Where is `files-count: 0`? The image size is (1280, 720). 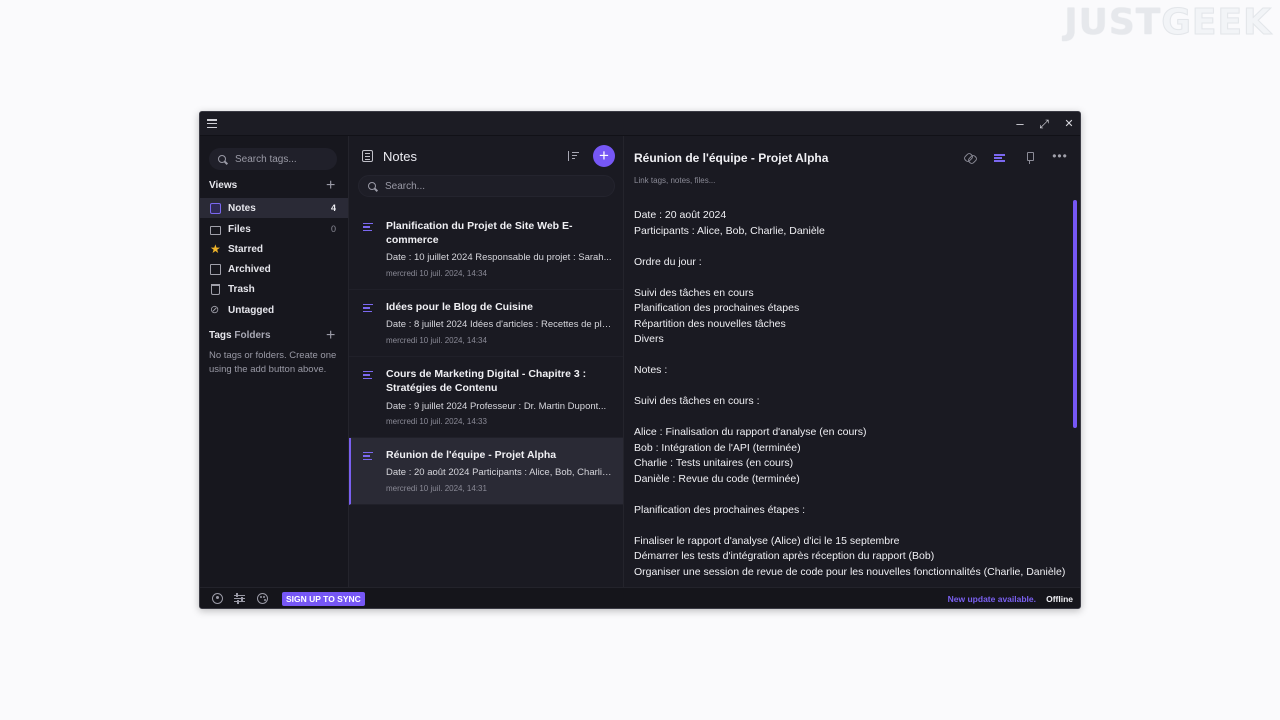 files-count: 0 is located at coordinates (333, 229).